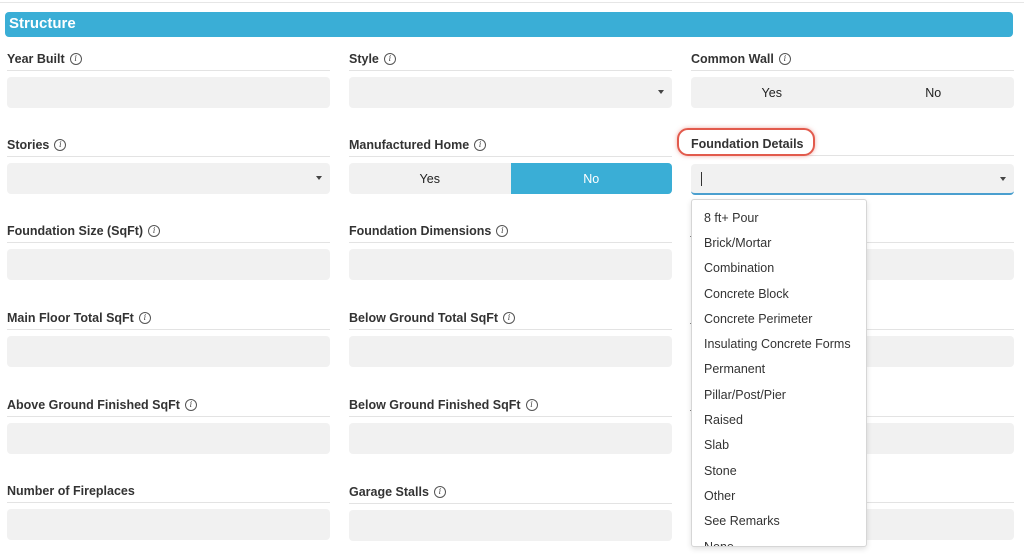 The image size is (1024, 560). I want to click on manufactured-home-field: Manufactured Home i Yes No, so click(510, 163).